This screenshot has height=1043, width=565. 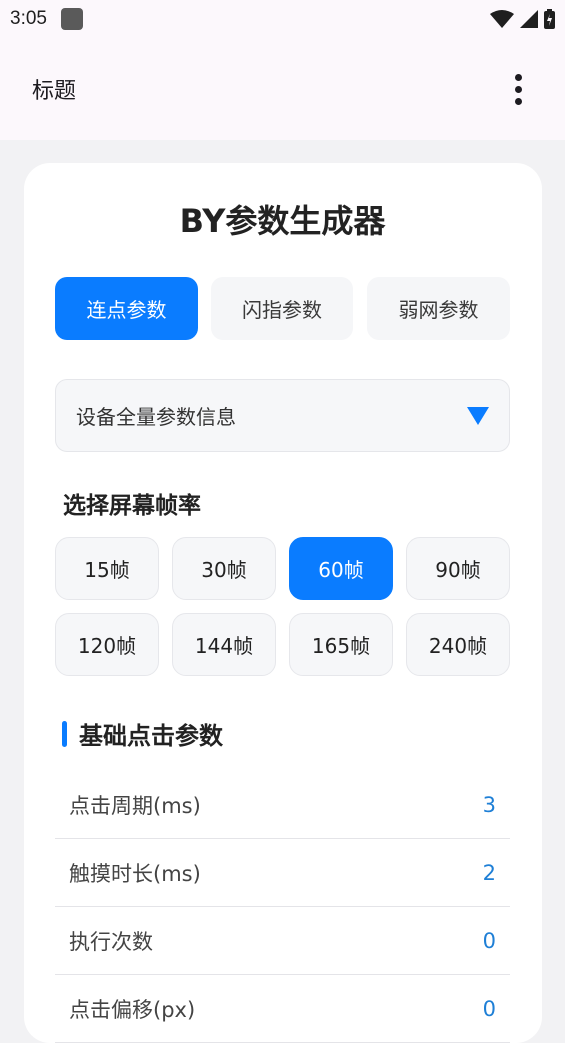 I want to click on dropdown-selected-value: 设备全量参数信息, so click(x=156, y=417).